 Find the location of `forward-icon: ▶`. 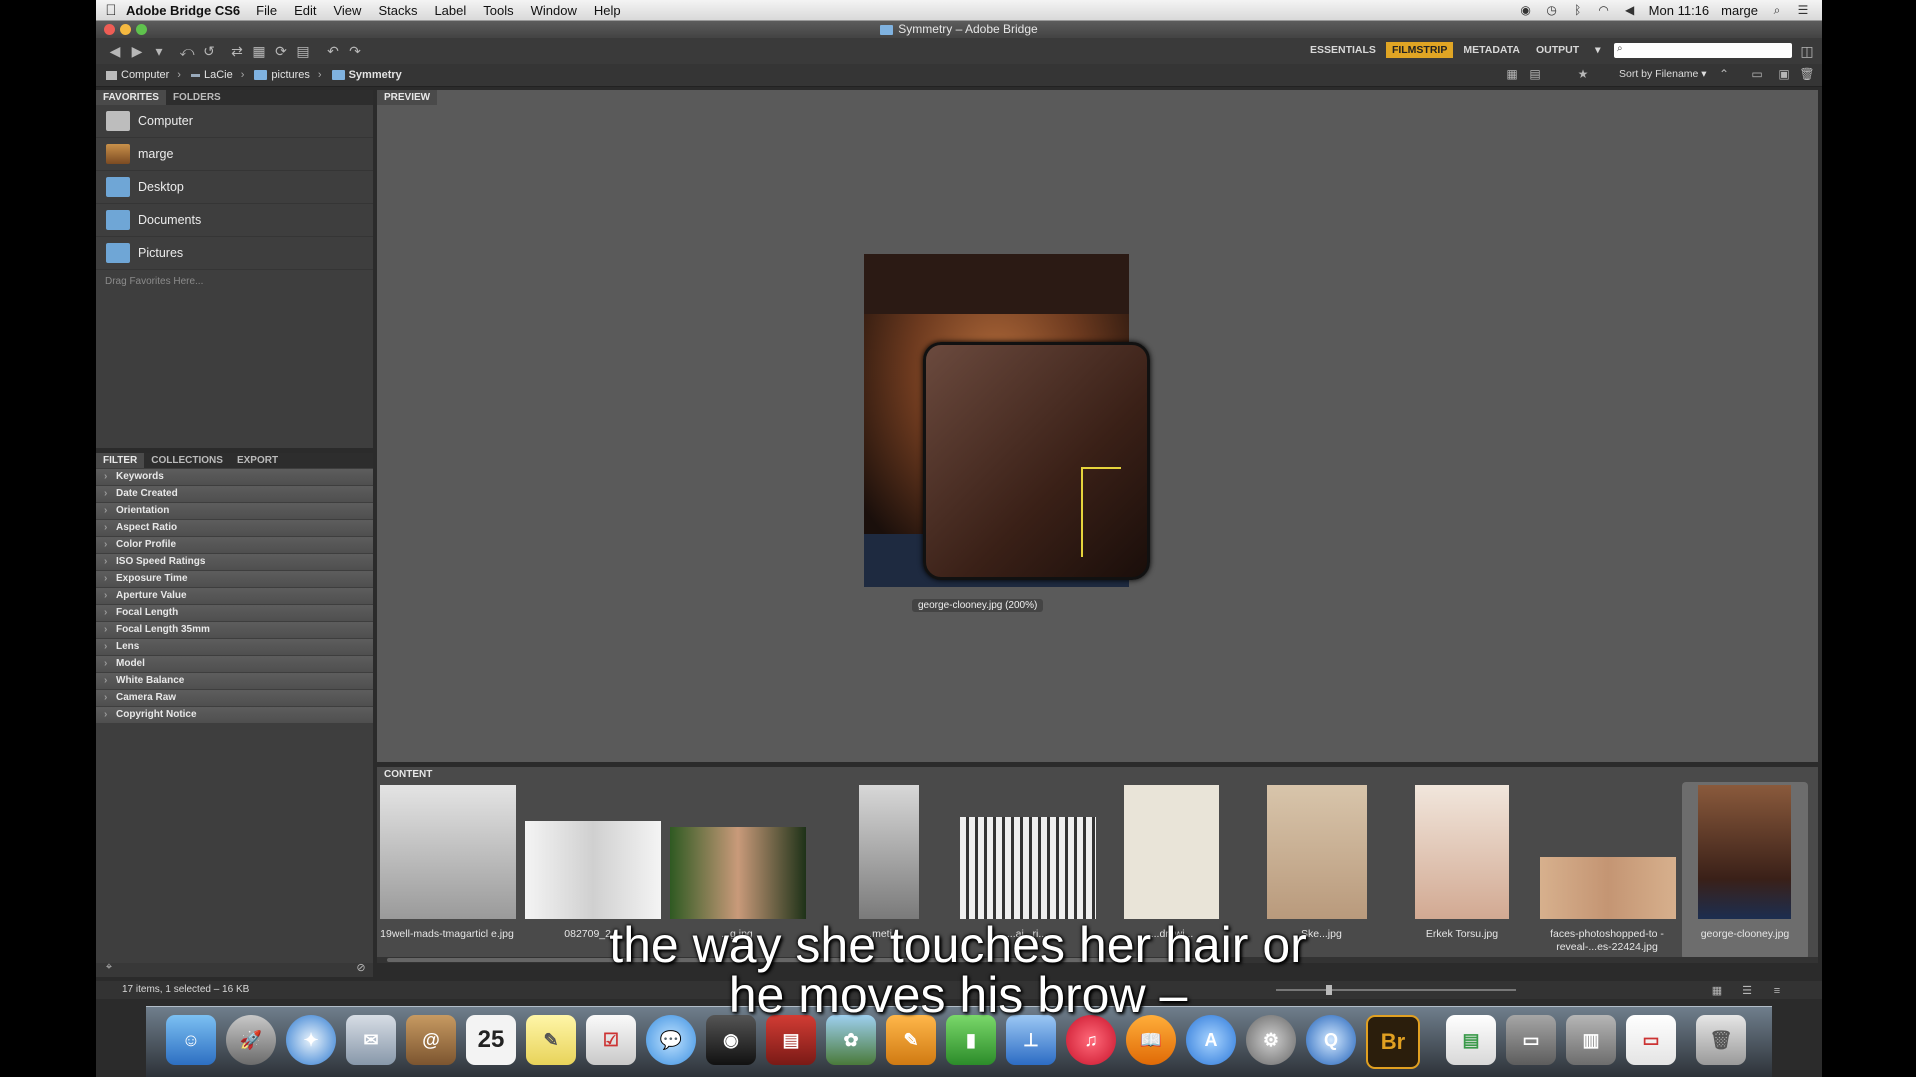

forward-icon: ▶ is located at coordinates (137, 51).